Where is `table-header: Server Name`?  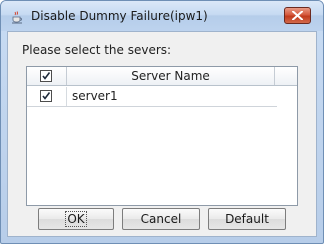
table-header: Server Name is located at coordinates (162, 76).